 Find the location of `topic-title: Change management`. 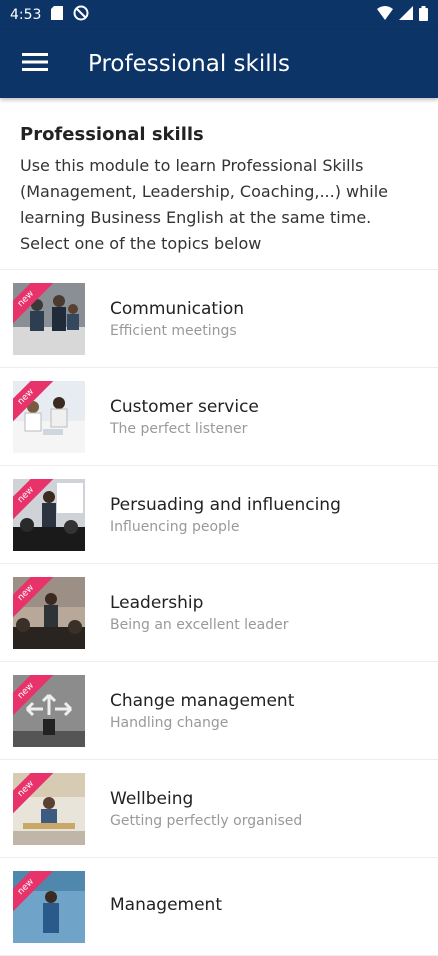

topic-title: Change management is located at coordinates (202, 700).